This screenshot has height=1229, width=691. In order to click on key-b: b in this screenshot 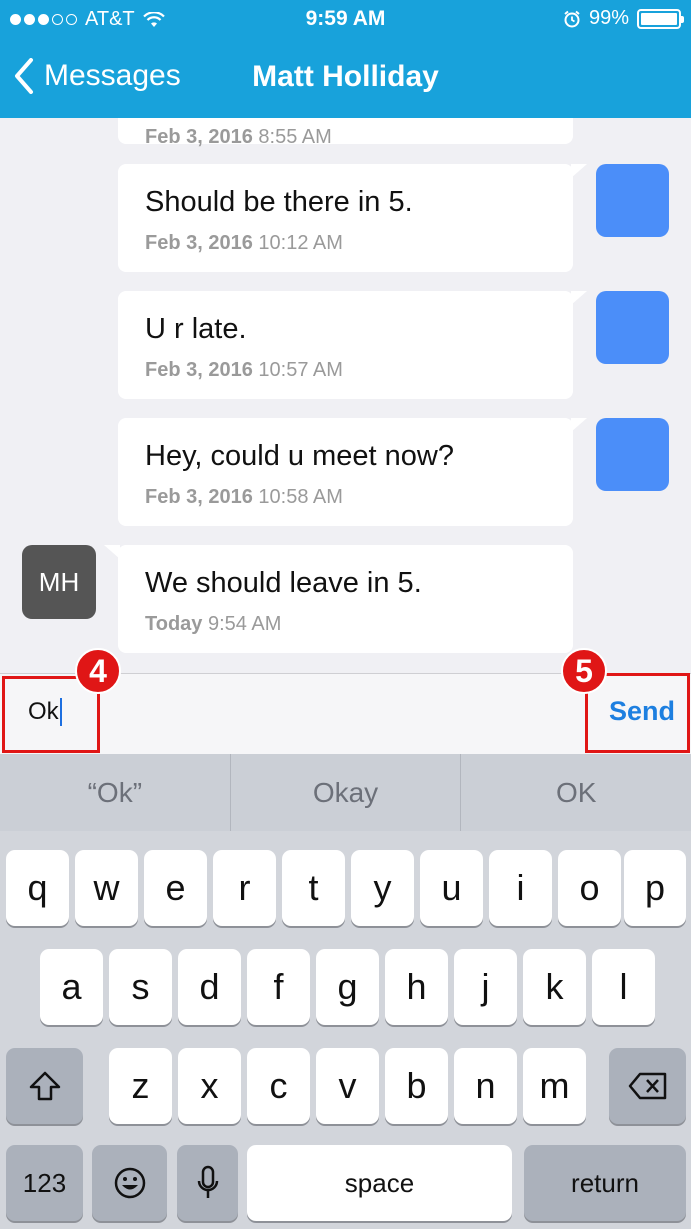, I will do `click(416, 1086)`.